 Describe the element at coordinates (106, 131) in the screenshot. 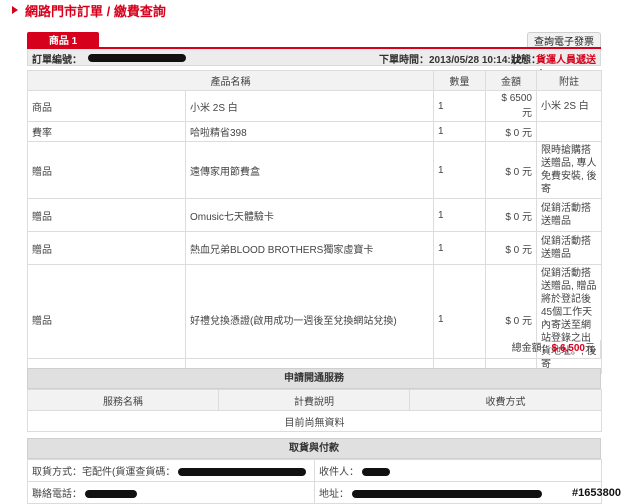

I see `item-type: 費率` at that location.